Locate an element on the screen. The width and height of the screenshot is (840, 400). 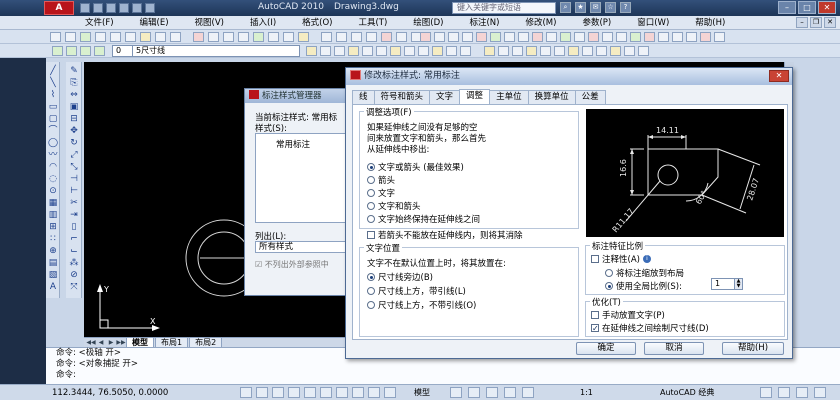
info-icon: i is located at coordinates (646, 259).